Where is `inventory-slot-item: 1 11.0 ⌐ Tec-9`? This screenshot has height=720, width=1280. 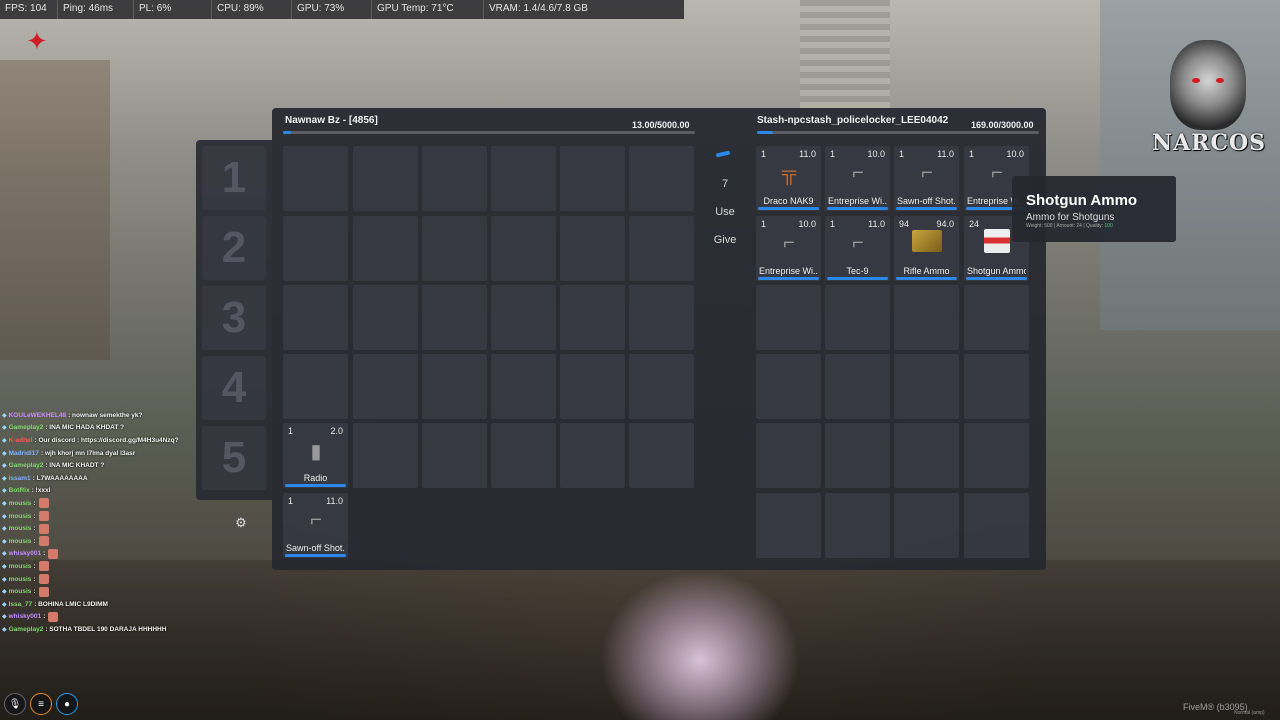 inventory-slot-item: 1 11.0 ⌐ Tec-9 is located at coordinates (857, 248).